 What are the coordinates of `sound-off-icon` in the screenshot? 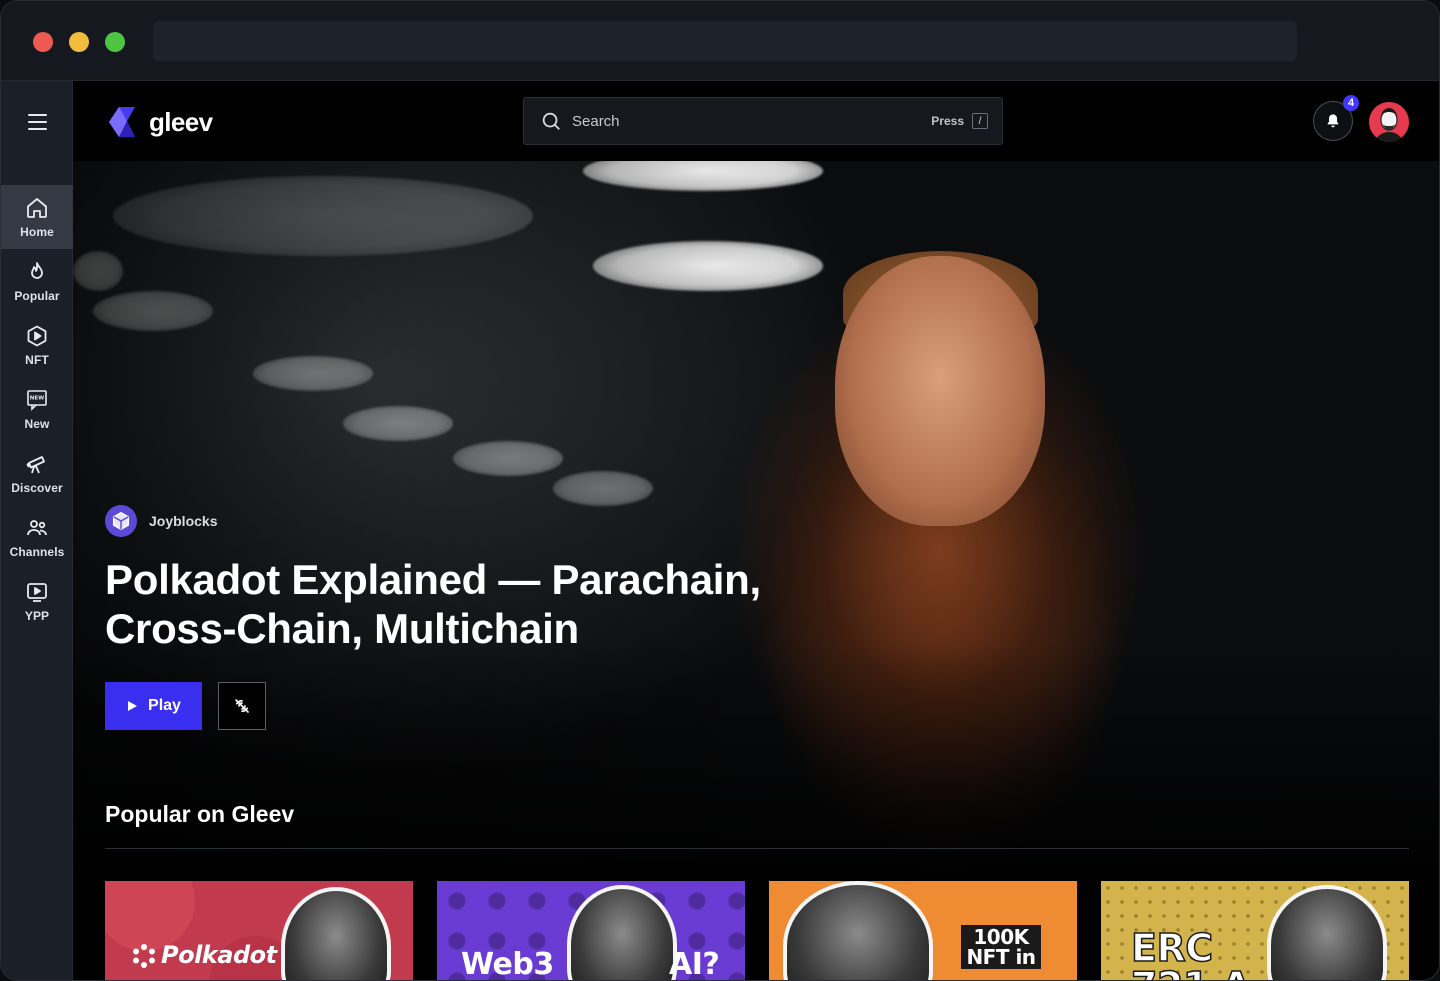 It's located at (242, 706).